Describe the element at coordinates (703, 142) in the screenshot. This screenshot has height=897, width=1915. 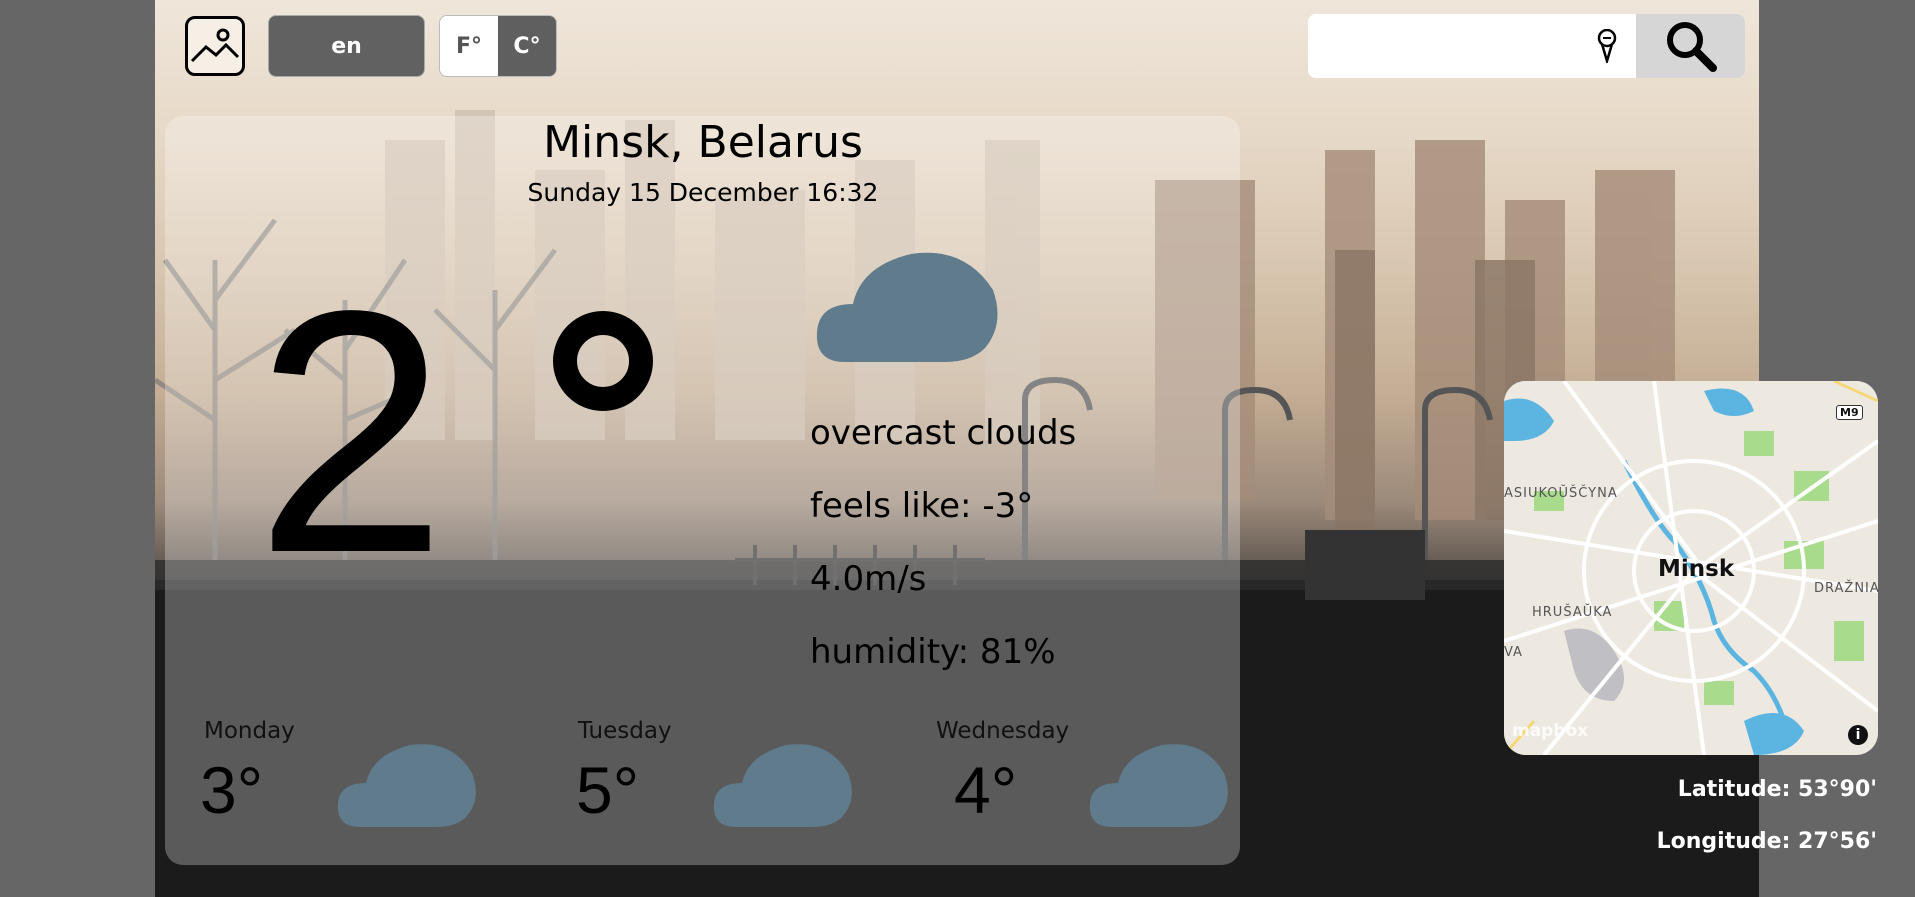
I see `city-name: Minsk, Belarus` at that location.